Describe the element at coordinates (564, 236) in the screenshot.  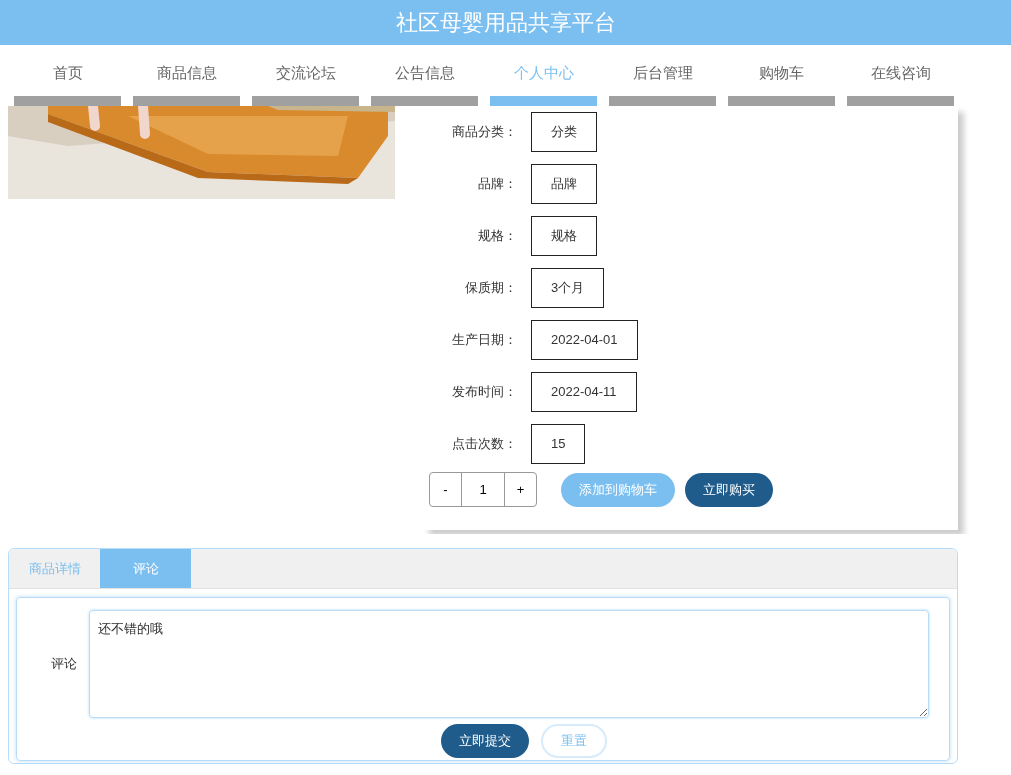
I see `field-value: 规格` at that location.